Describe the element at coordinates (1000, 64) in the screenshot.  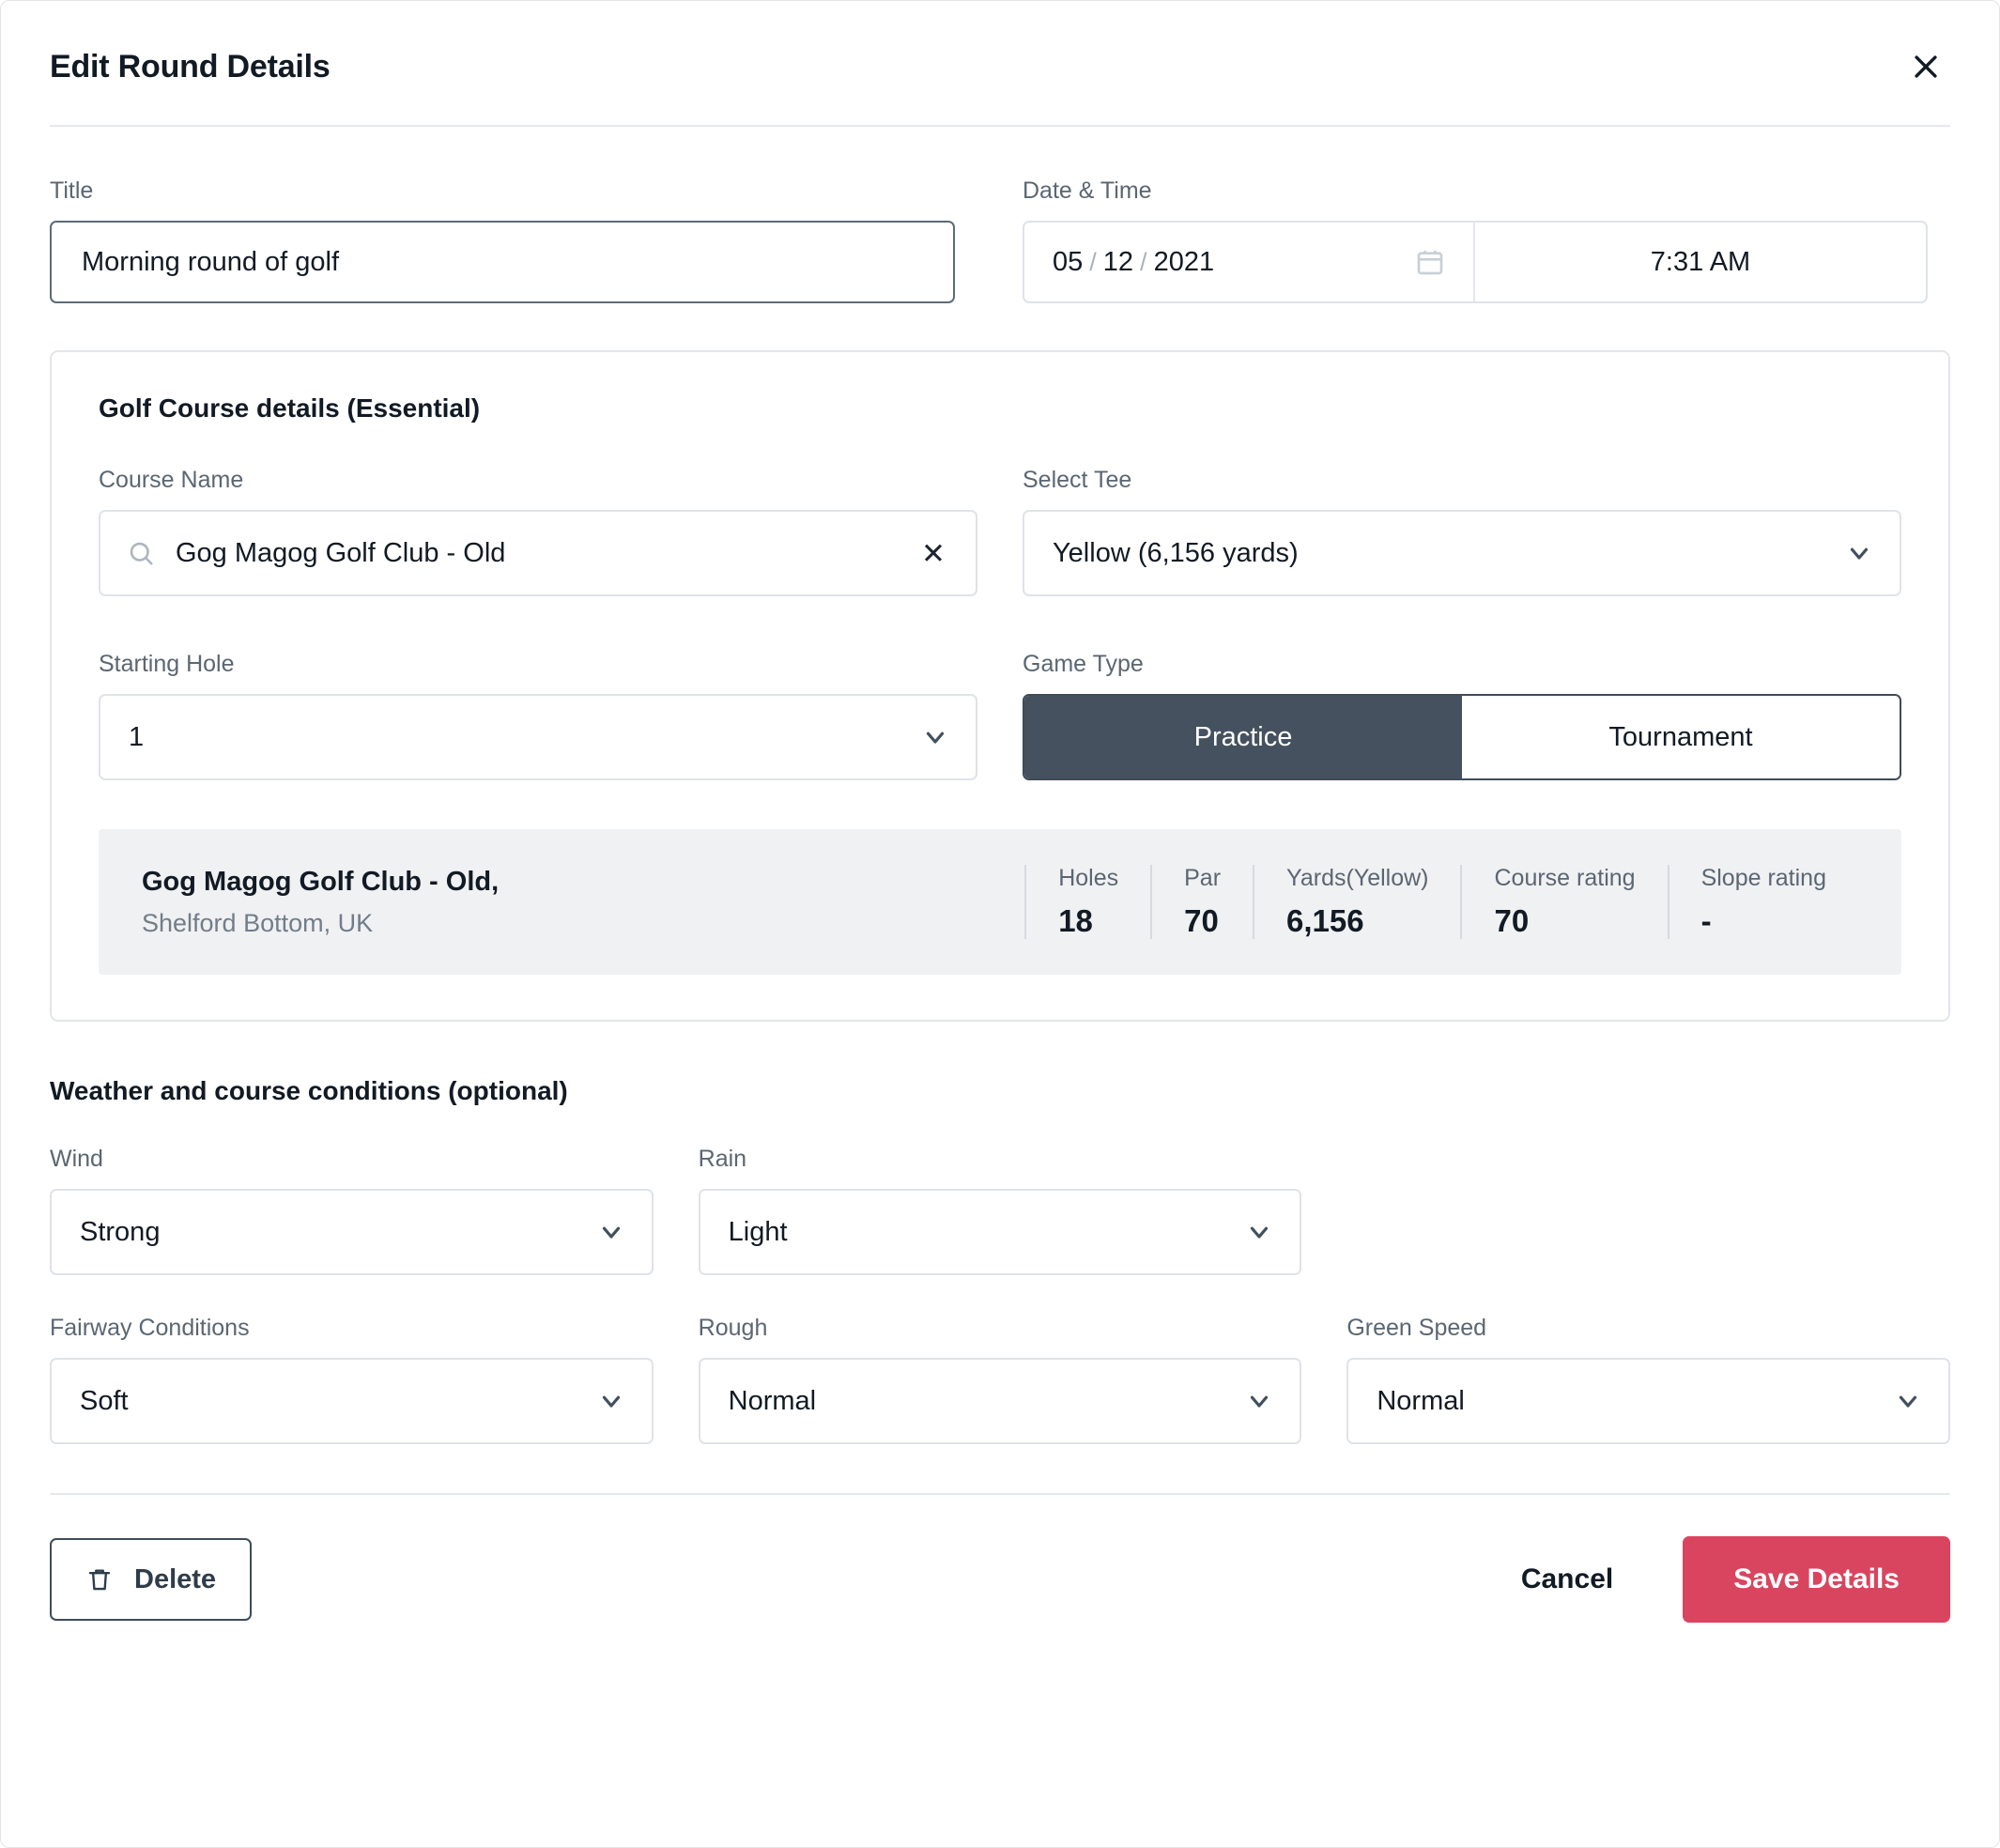
I see `modal-header: Edit Round Details` at that location.